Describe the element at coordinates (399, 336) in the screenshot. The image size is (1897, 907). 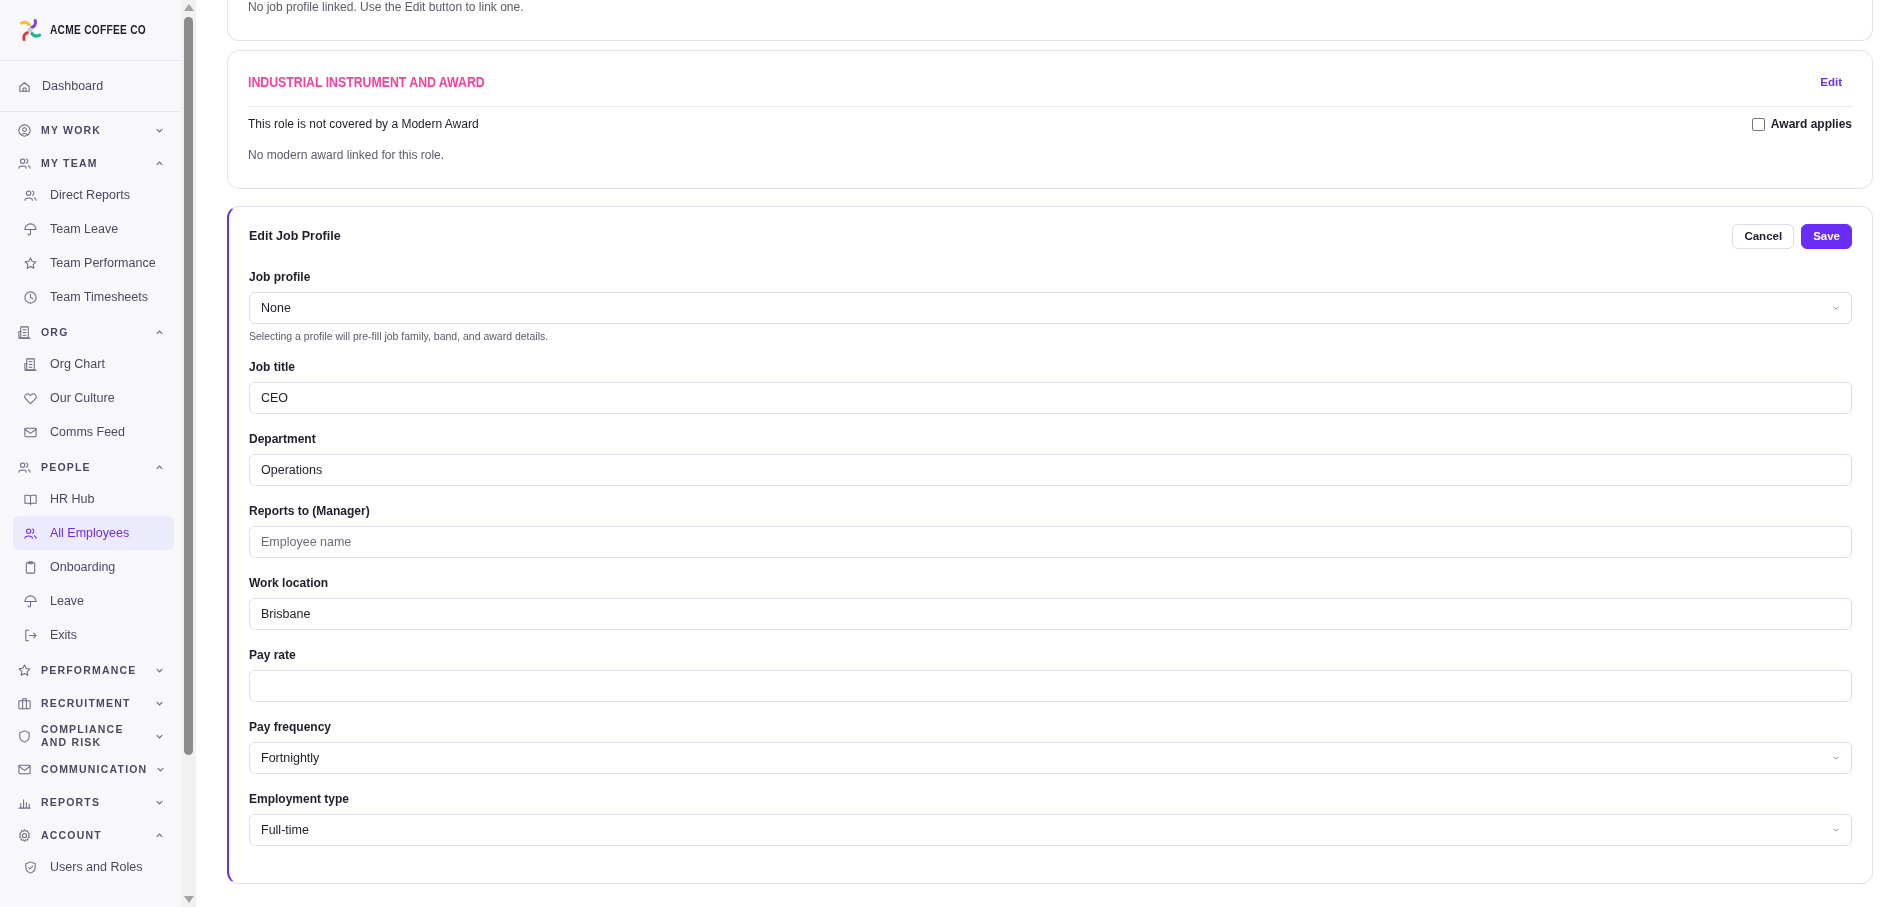
I see `hint-text: Selecting a profile will pre-fill job family, band, and award details.` at that location.